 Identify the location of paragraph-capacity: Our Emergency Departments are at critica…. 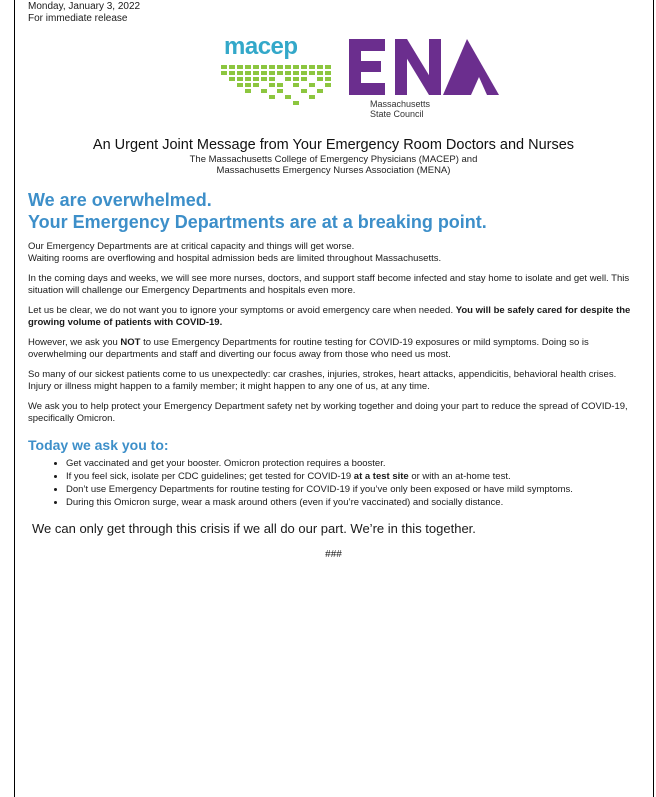
(235, 252).